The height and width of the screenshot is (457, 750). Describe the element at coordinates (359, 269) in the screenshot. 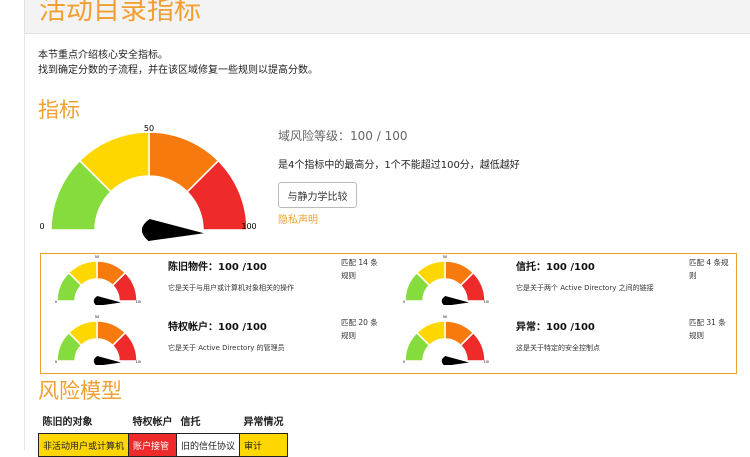

I see `card-rule-count: 匹配 14 条规则` at that location.